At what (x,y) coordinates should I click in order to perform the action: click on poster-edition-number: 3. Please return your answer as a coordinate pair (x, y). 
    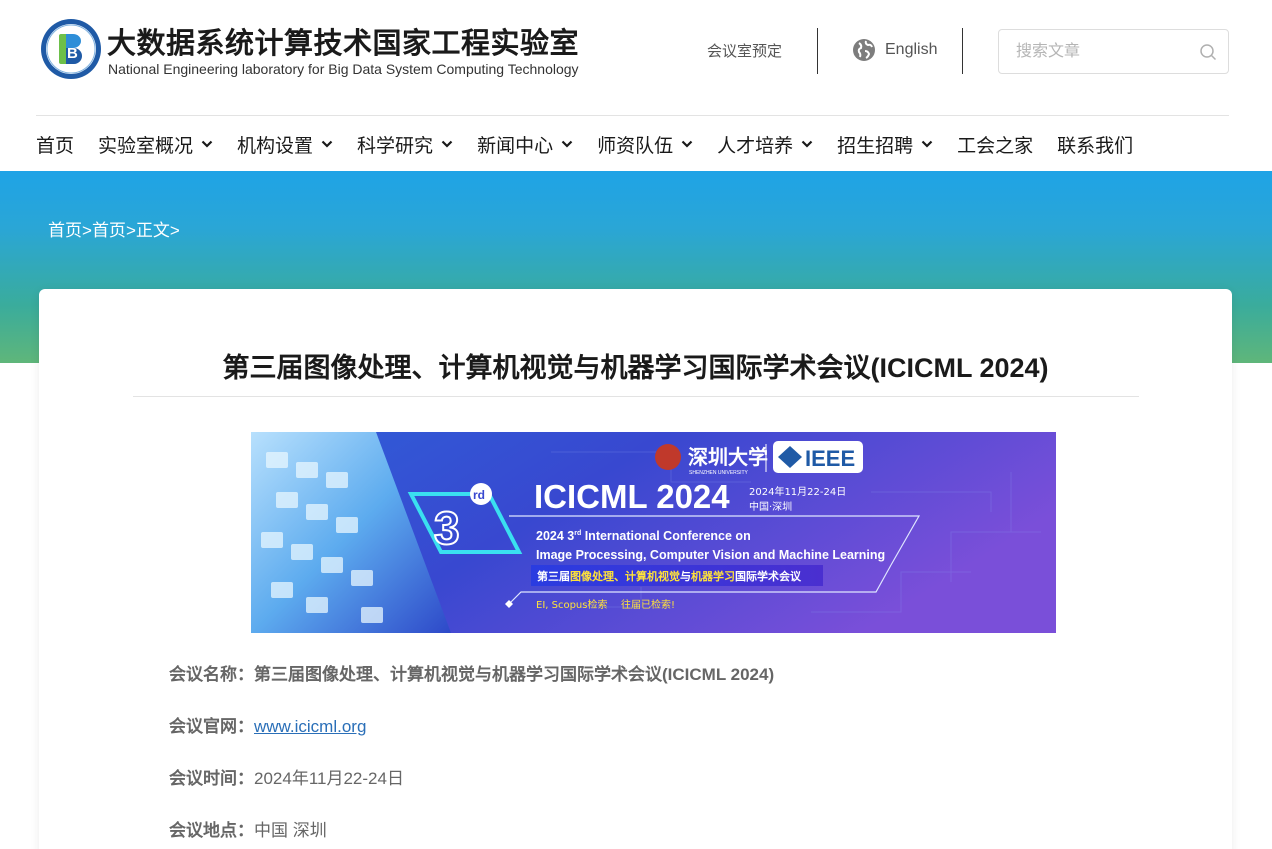
    Looking at the image, I should click on (447, 528).